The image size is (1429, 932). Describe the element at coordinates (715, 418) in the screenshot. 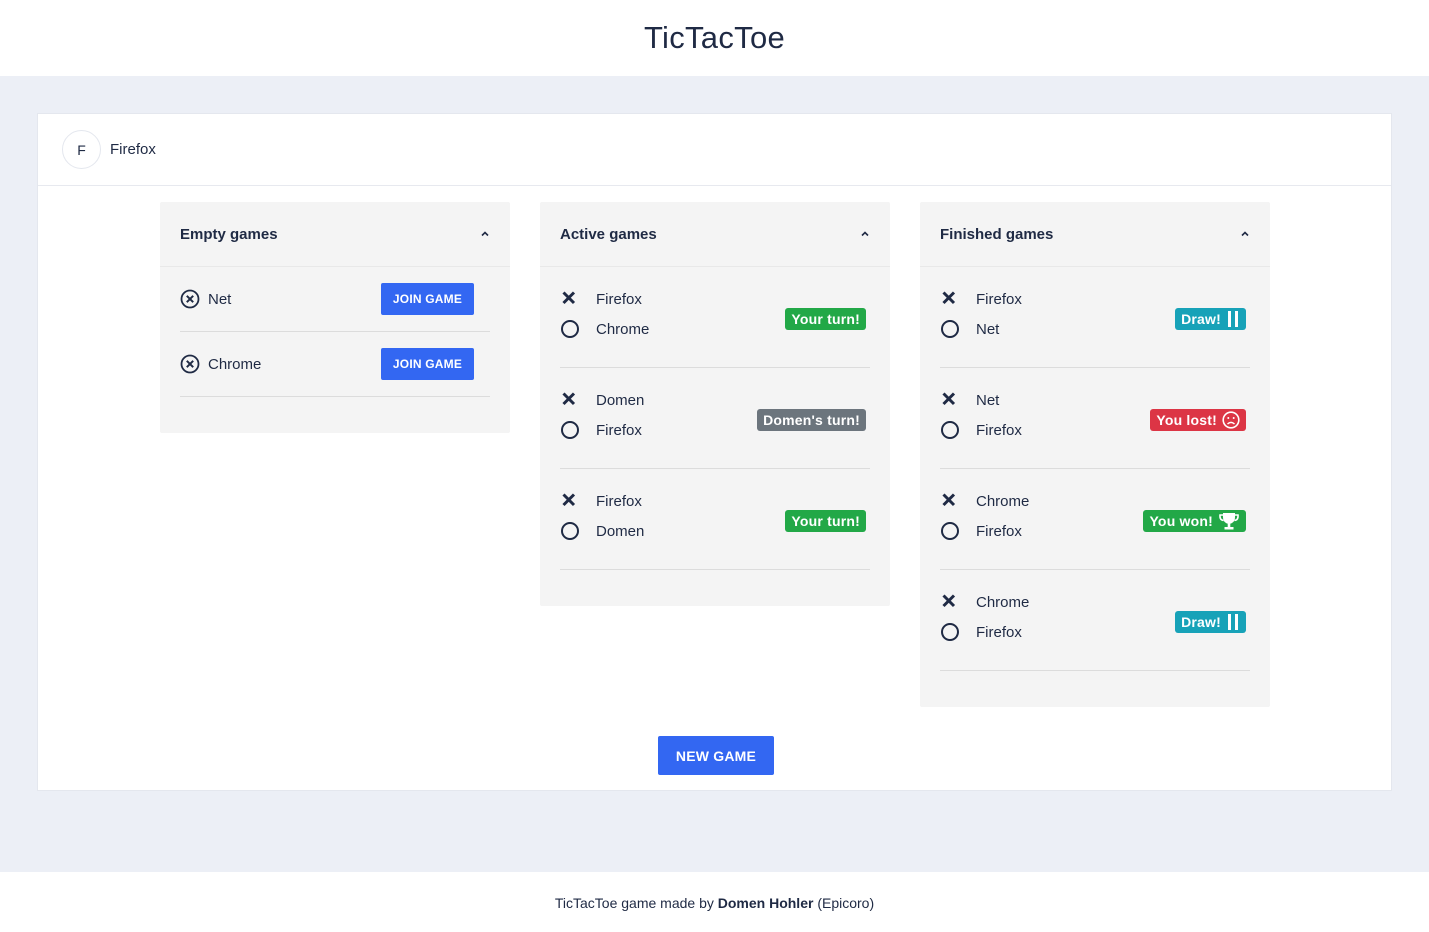

I see `game-row: Domen Firefox Domen's turn!` at that location.